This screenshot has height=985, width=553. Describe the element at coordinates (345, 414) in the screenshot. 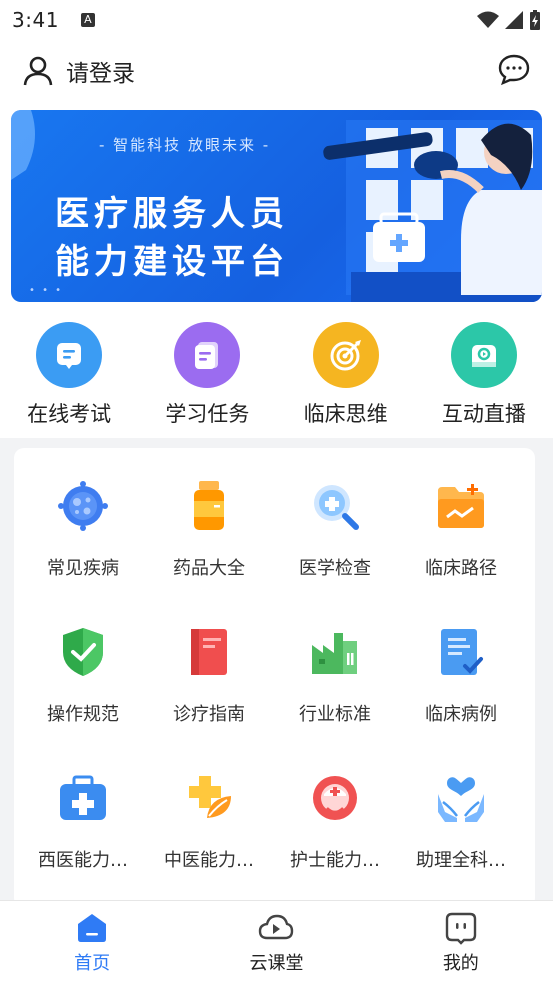

I see `quick-label: 临床思维` at that location.